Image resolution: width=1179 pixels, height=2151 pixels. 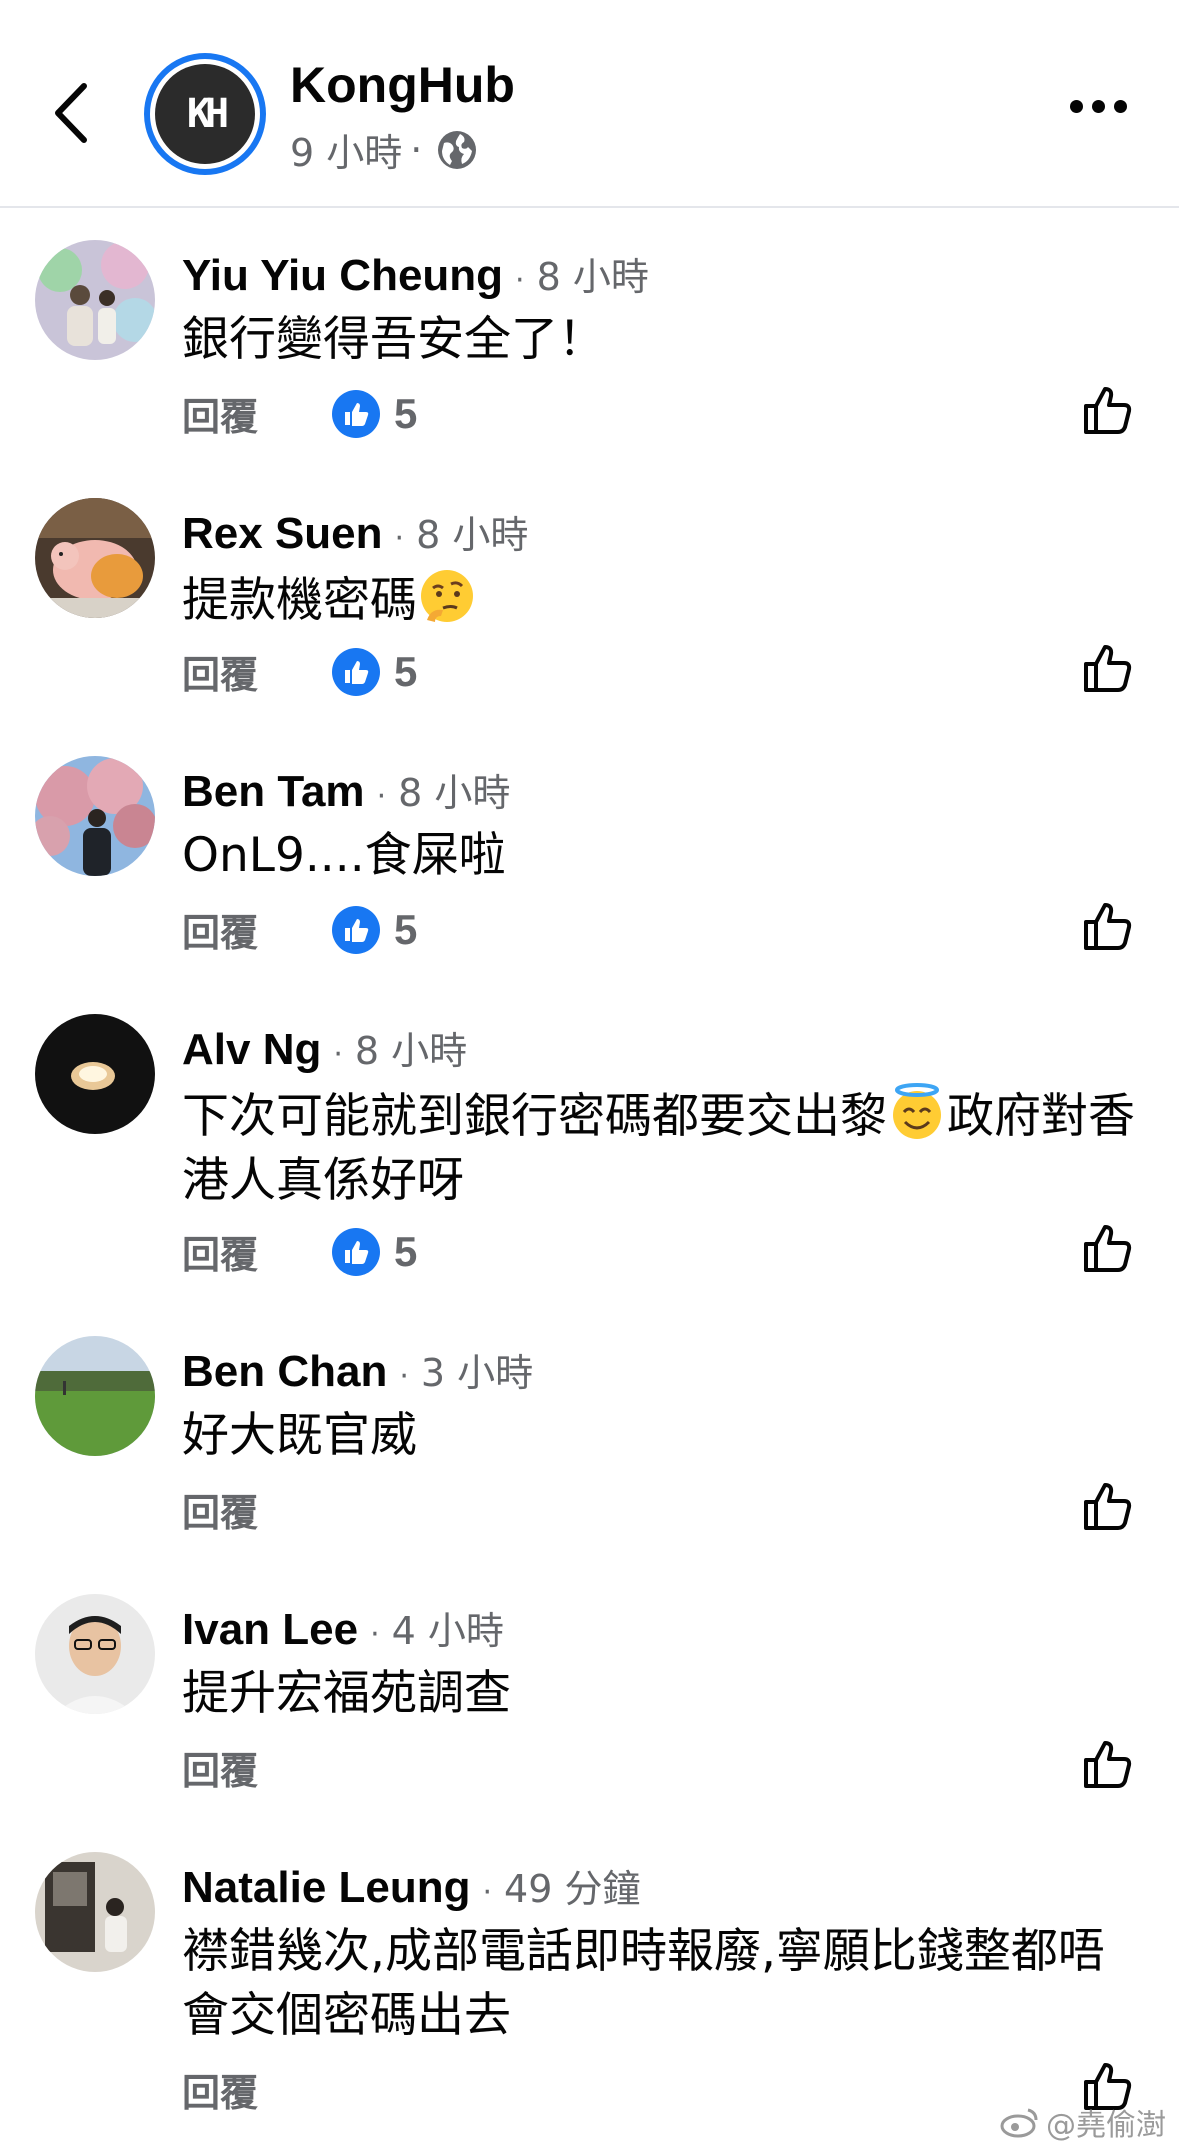 What do you see at coordinates (402, 85) in the screenshot?
I see `page-name: KongHub` at bounding box center [402, 85].